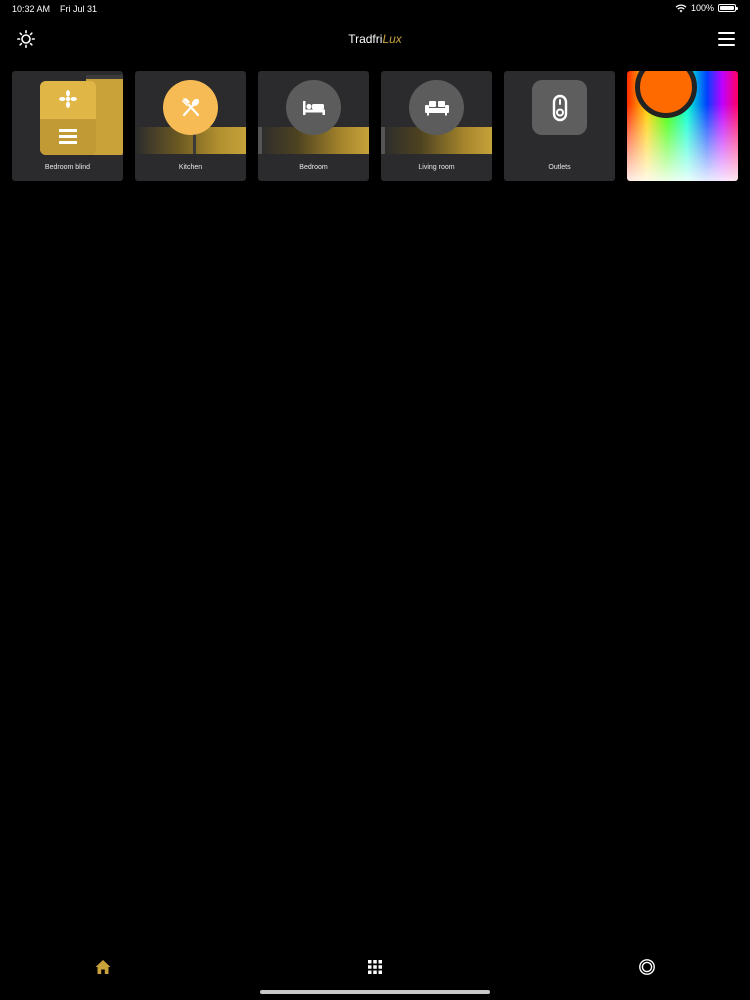  Describe the element at coordinates (68, 136) in the screenshot. I see `blind-slats-icon` at that location.